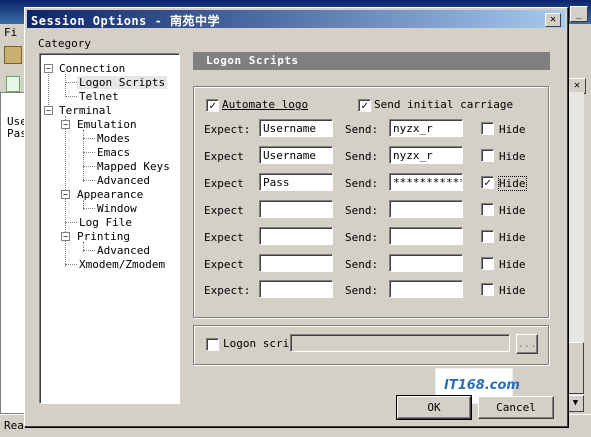 Image resolution: width=591 pixels, height=437 pixels. I want to click on hide-checkbox: ✓, so click(487, 182).